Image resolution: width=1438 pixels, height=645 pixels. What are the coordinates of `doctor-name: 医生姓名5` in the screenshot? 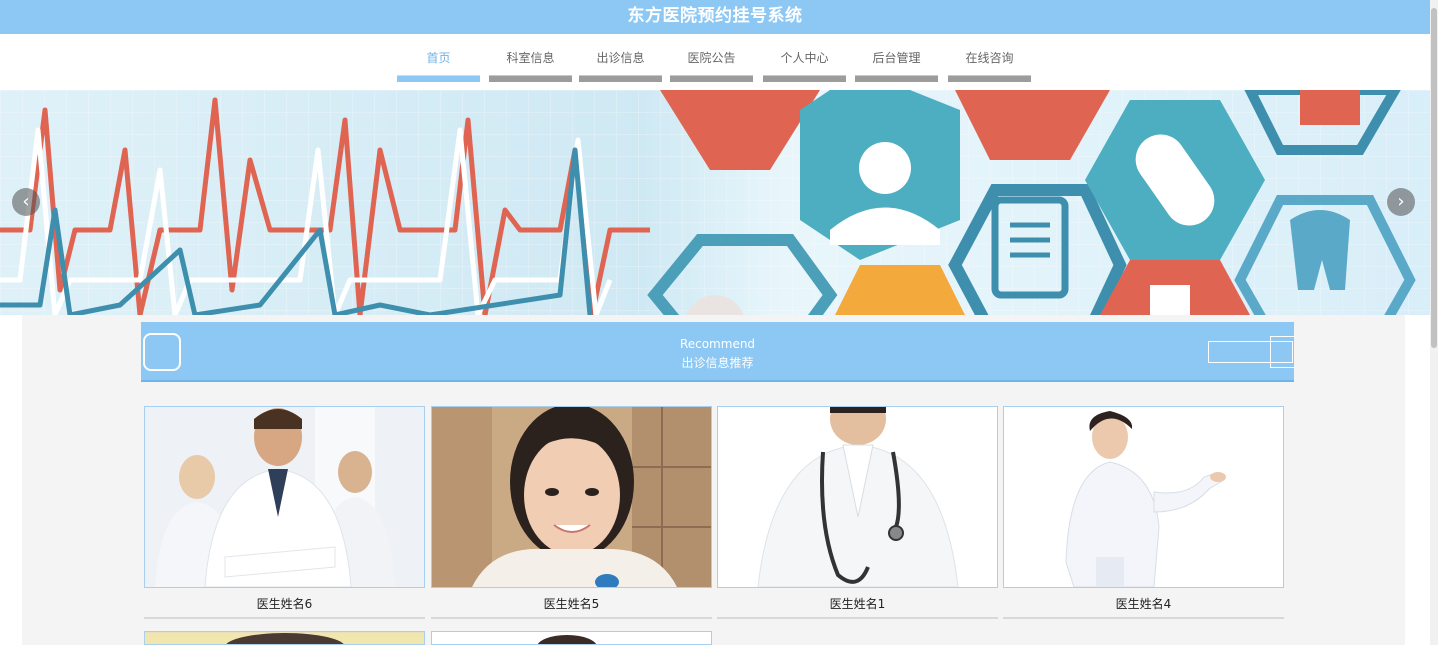 It's located at (571, 604).